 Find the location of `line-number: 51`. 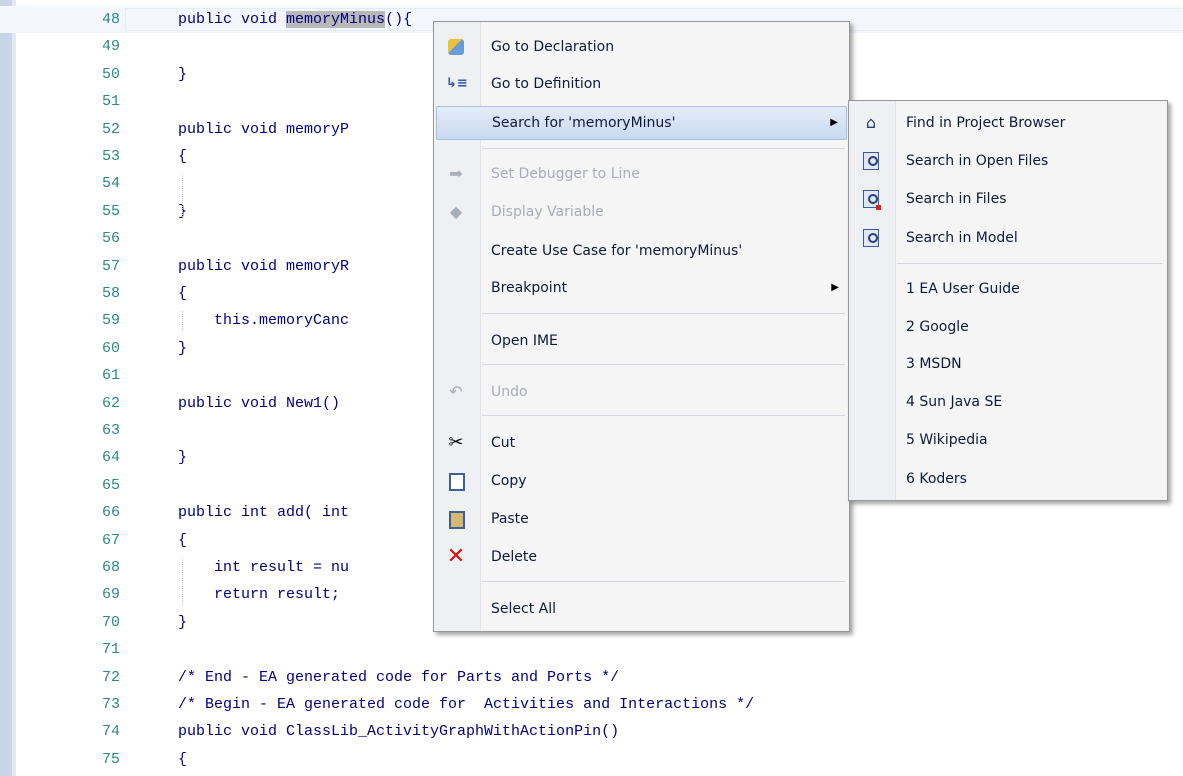

line-number: 51 is located at coordinates (110, 102).